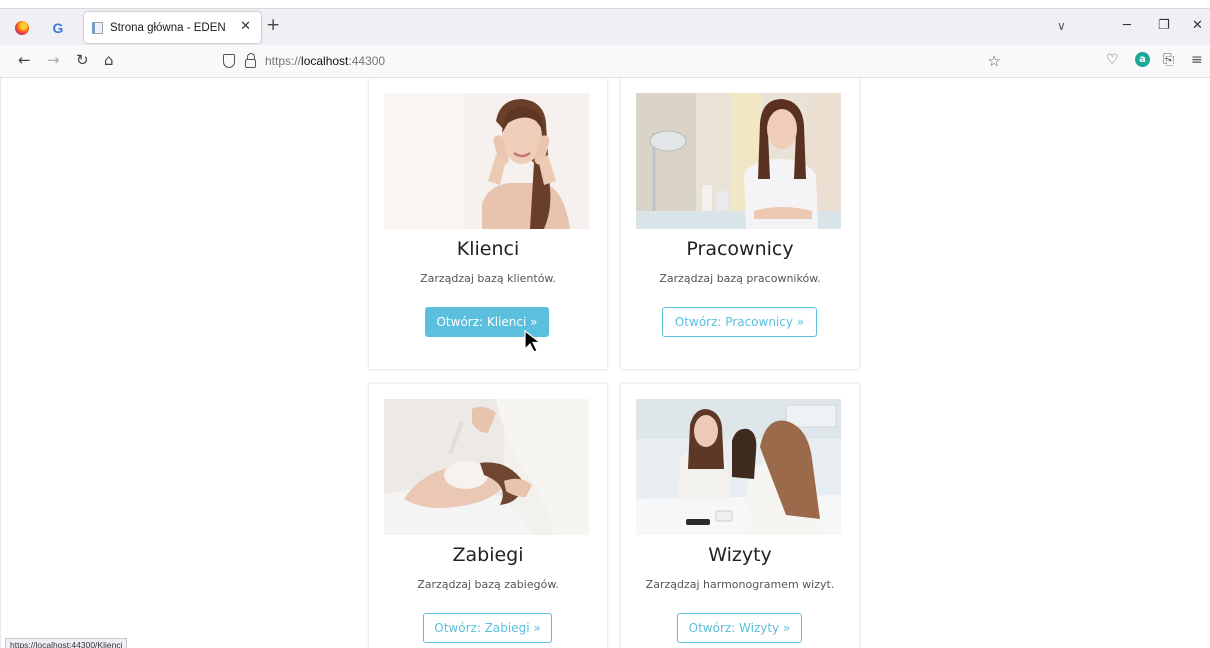 This screenshot has width=1210, height=648. Describe the element at coordinates (488, 555) in the screenshot. I see `card-title: Zabiegi` at that location.